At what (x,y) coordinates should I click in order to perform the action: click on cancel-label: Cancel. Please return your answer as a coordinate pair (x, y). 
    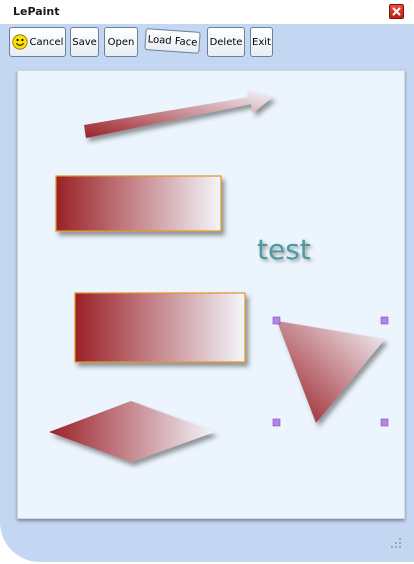
    Looking at the image, I should click on (46, 42).